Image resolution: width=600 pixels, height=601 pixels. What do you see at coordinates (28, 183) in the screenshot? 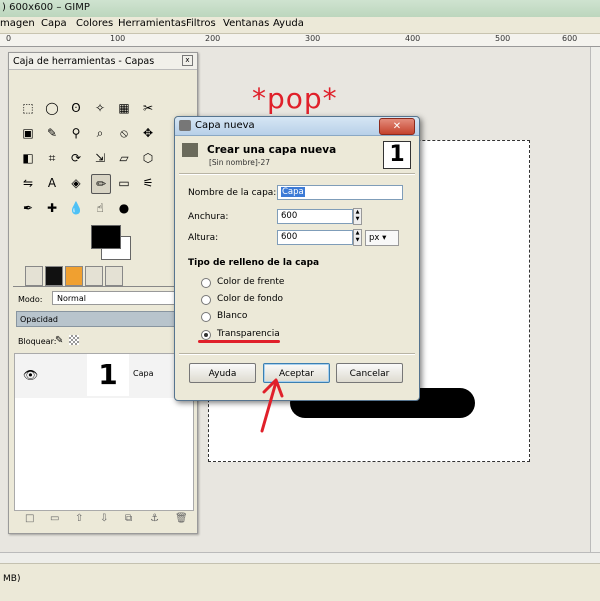
I see `flip-icon: ⇋` at bounding box center [28, 183].